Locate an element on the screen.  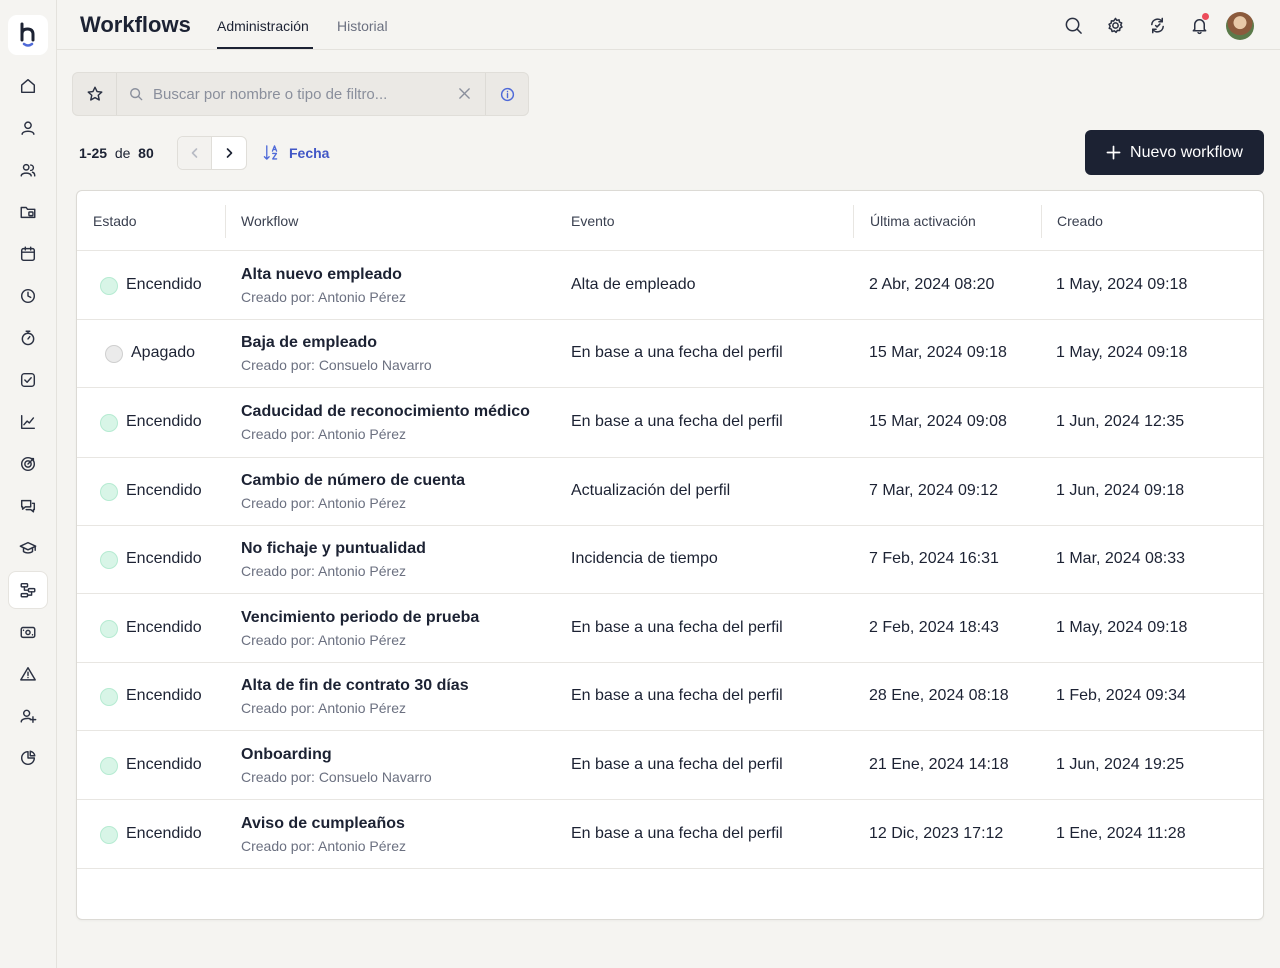
gear-icon is located at coordinates (1115, 25).